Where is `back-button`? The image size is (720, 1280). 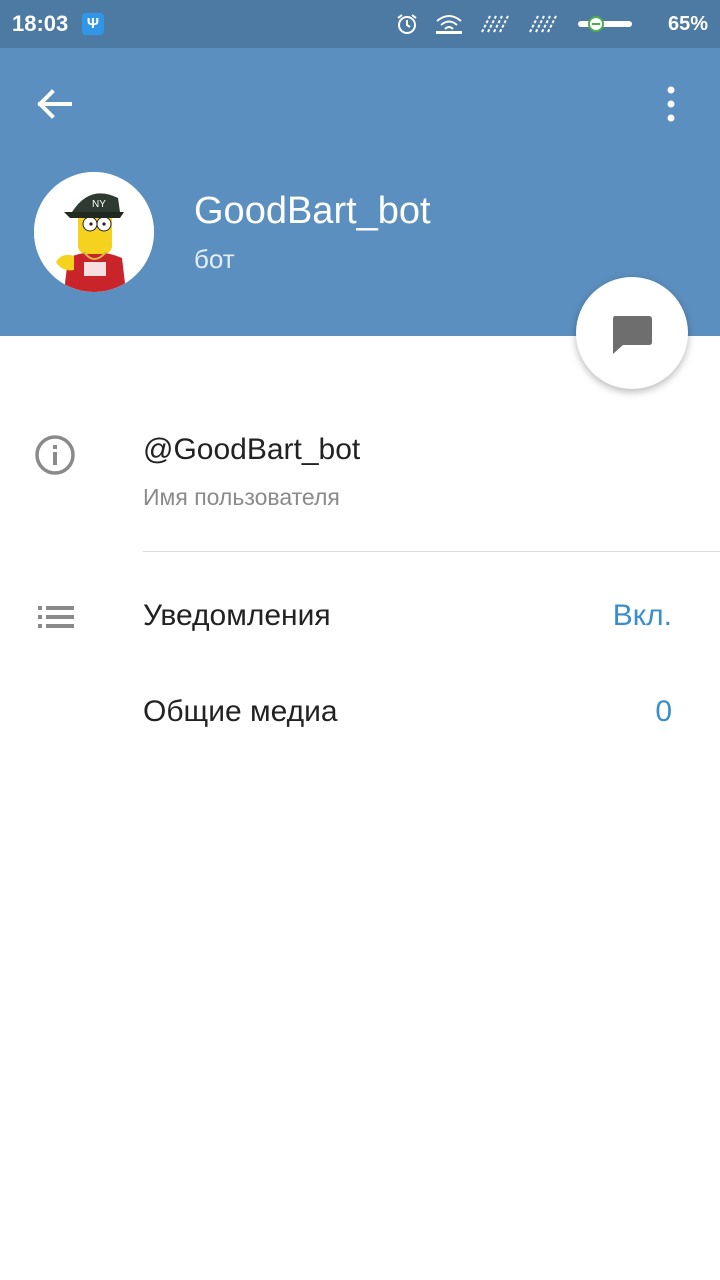
back-button is located at coordinates (55, 104).